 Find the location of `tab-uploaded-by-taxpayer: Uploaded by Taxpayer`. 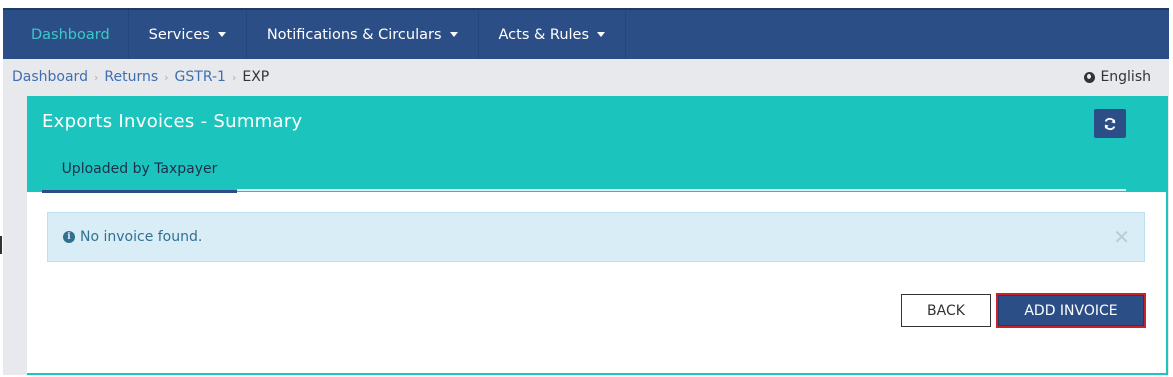

tab-uploaded-by-taxpayer: Uploaded by Taxpayer is located at coordinates (139, 170).